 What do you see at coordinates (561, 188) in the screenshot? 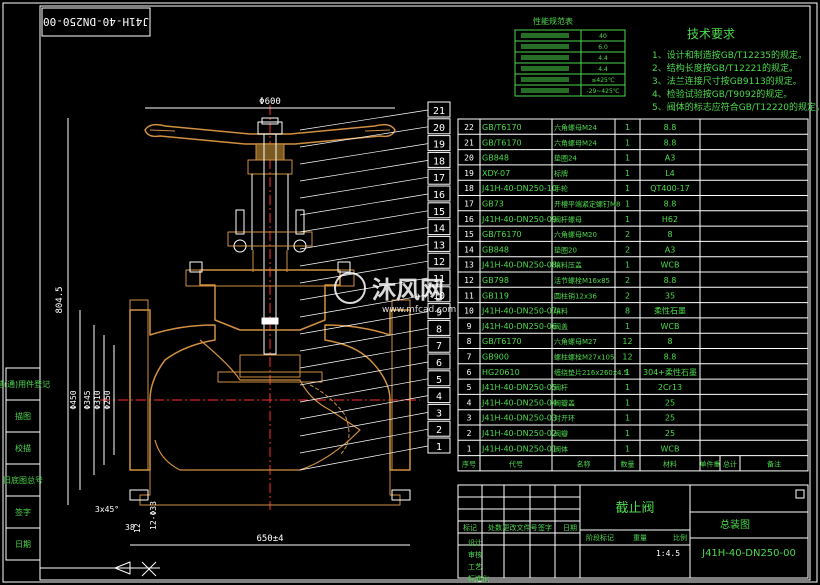
I see `bom-cell-name: 手轮` at bounding box center [561, 188].